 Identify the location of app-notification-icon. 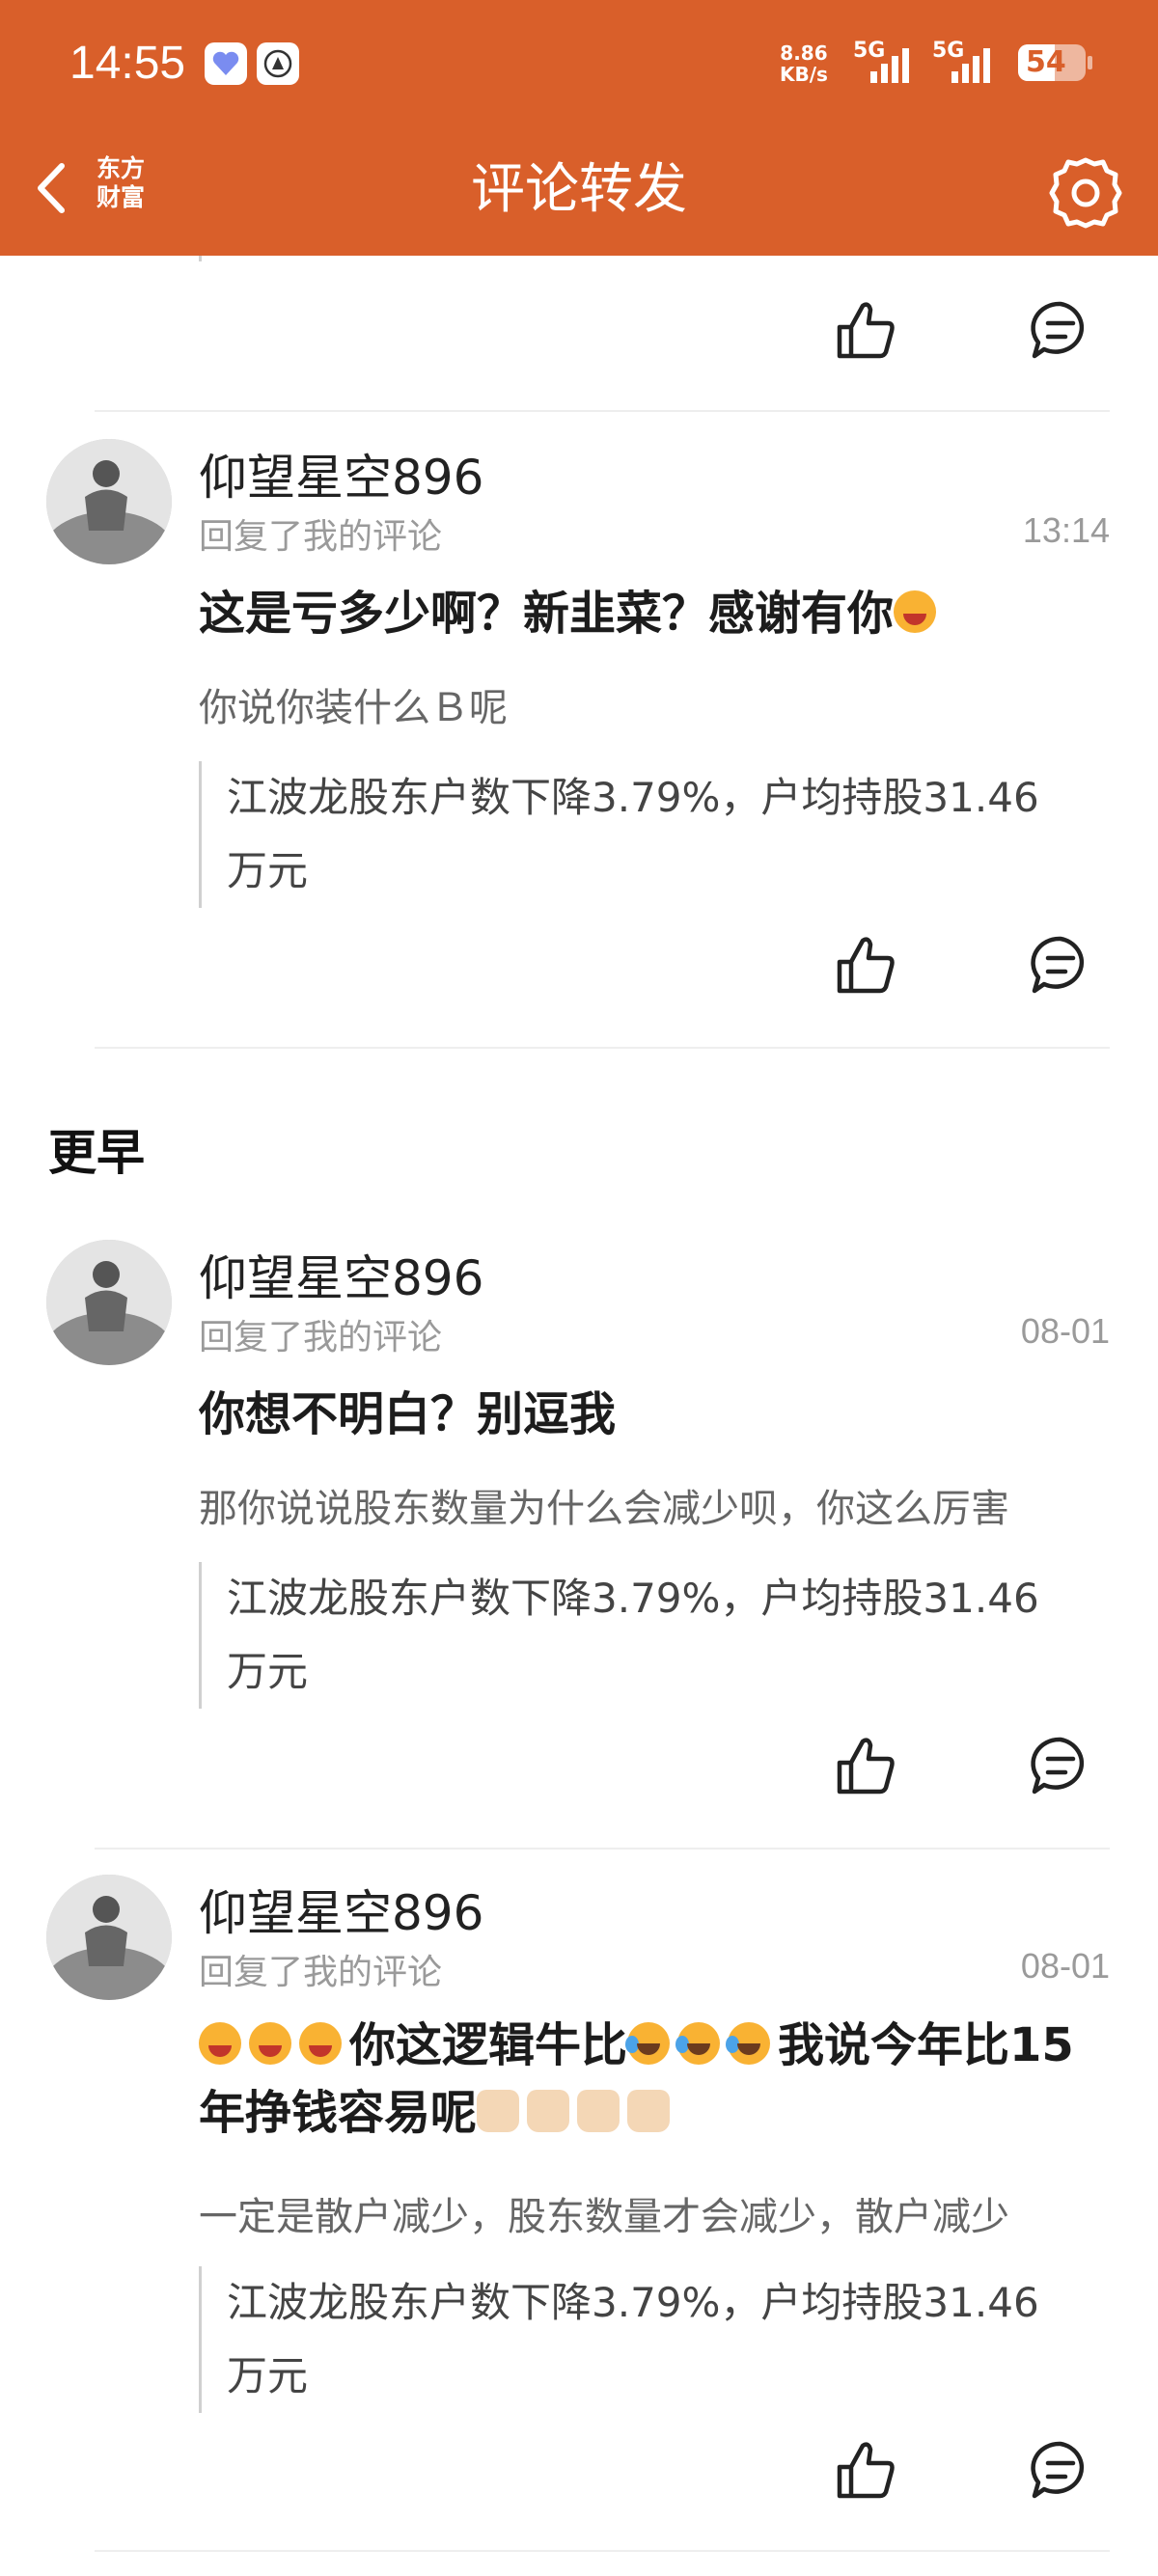
(278, 64).